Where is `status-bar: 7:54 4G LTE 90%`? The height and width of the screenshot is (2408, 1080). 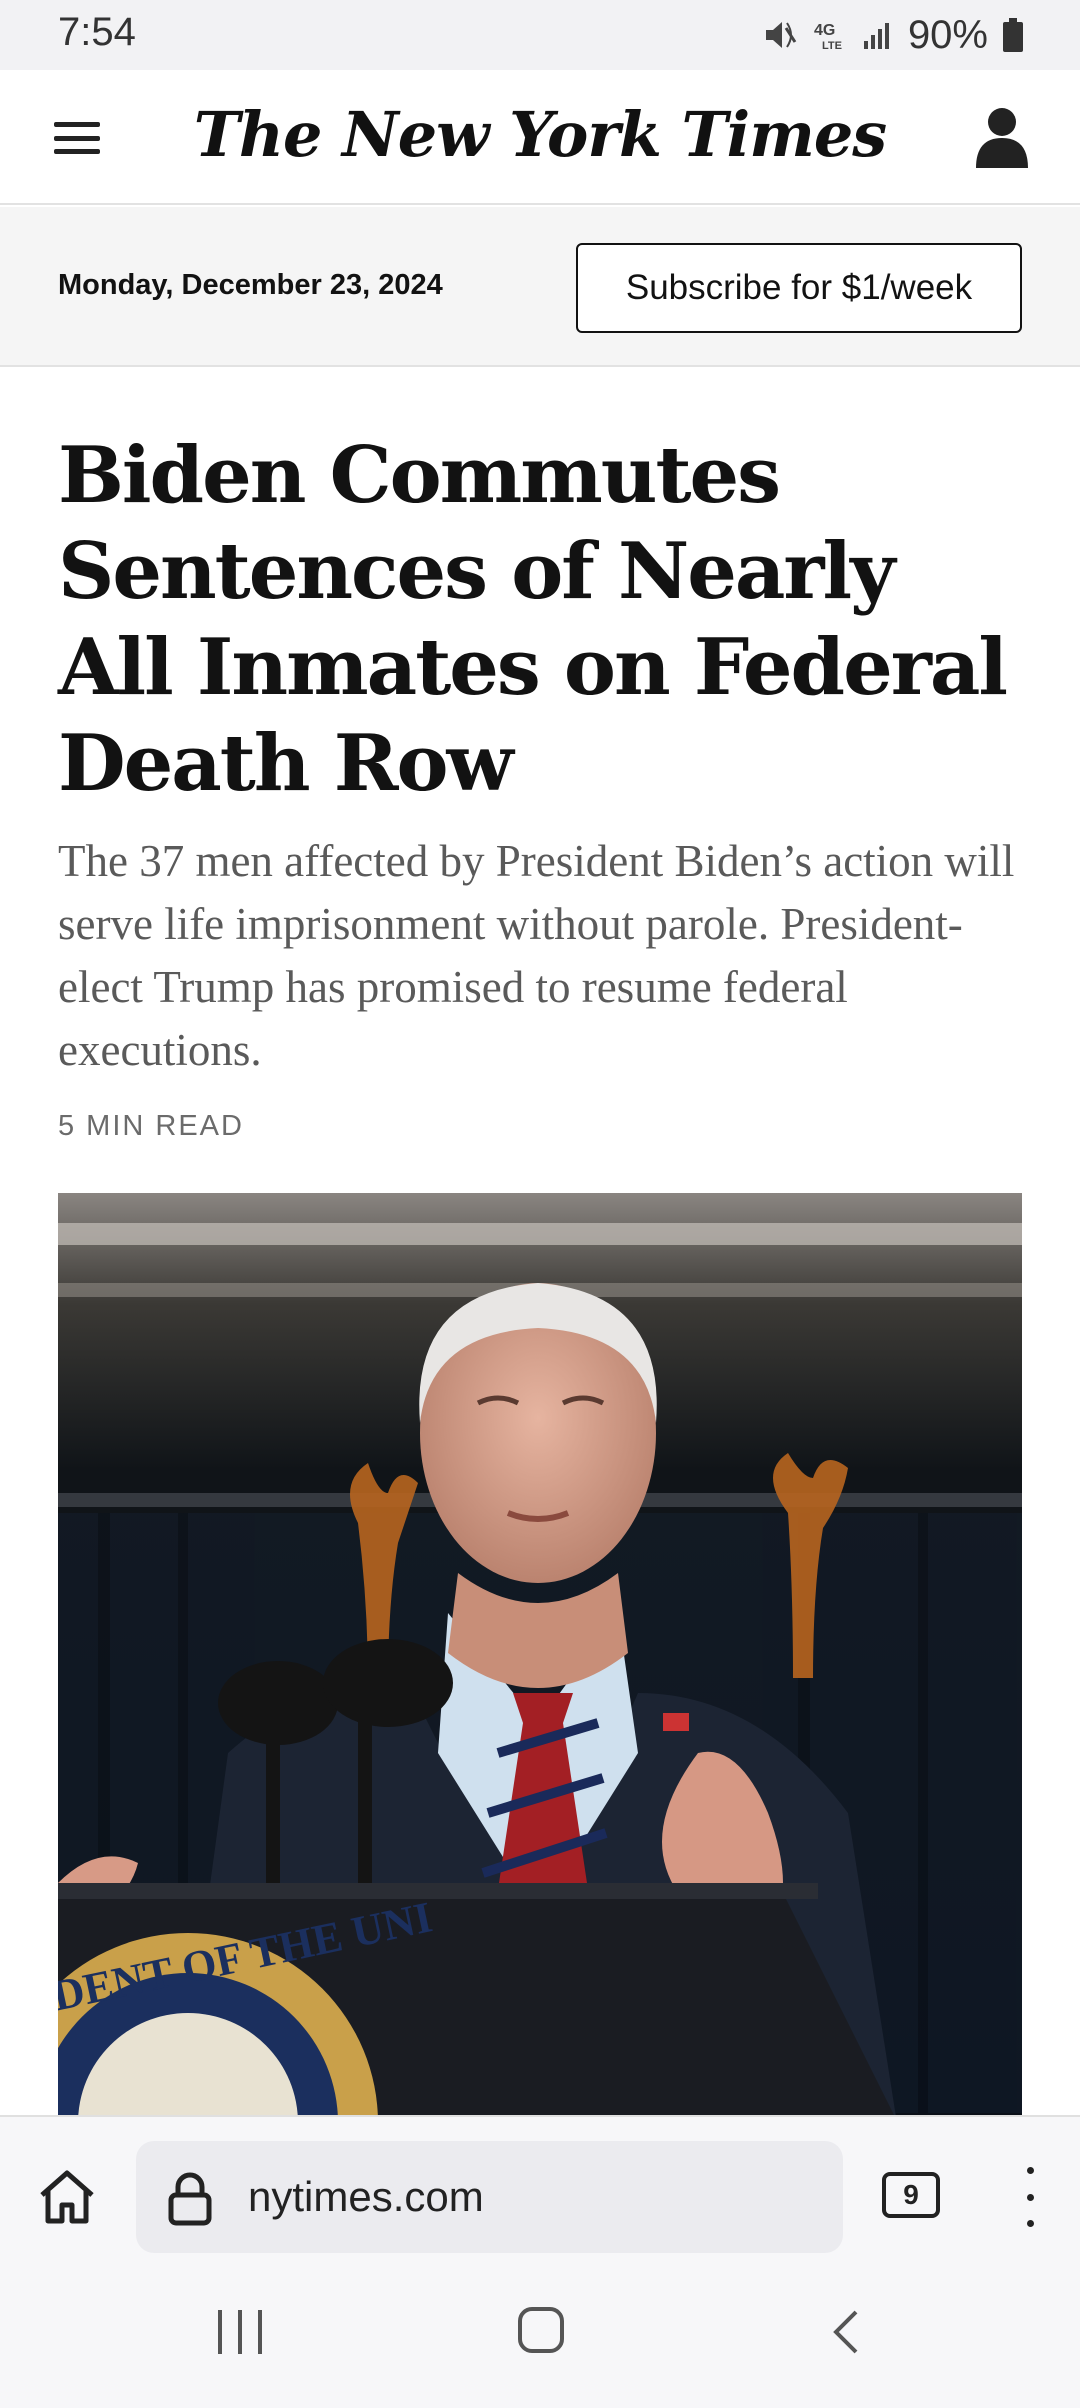
status-bar: 7:54 4G LTE 90% is located at coordinates (540, 35).